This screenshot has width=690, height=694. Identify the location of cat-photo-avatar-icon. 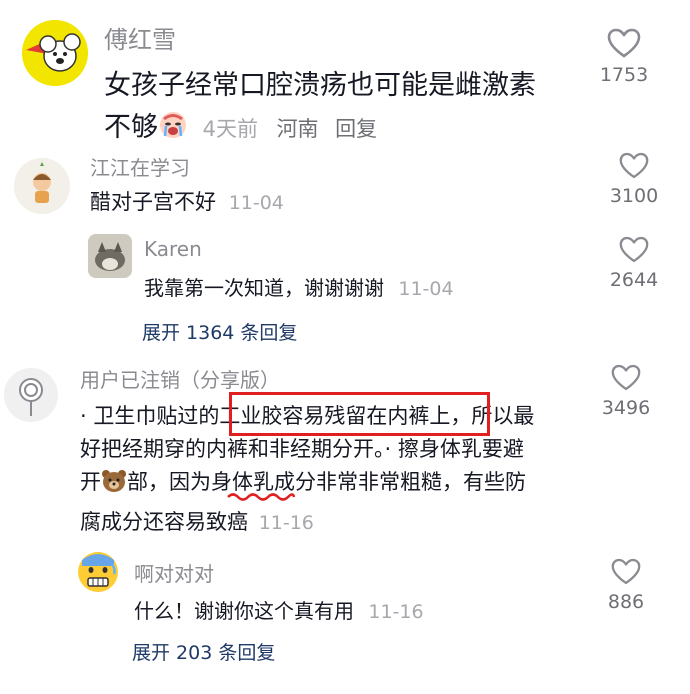
(110, 256).